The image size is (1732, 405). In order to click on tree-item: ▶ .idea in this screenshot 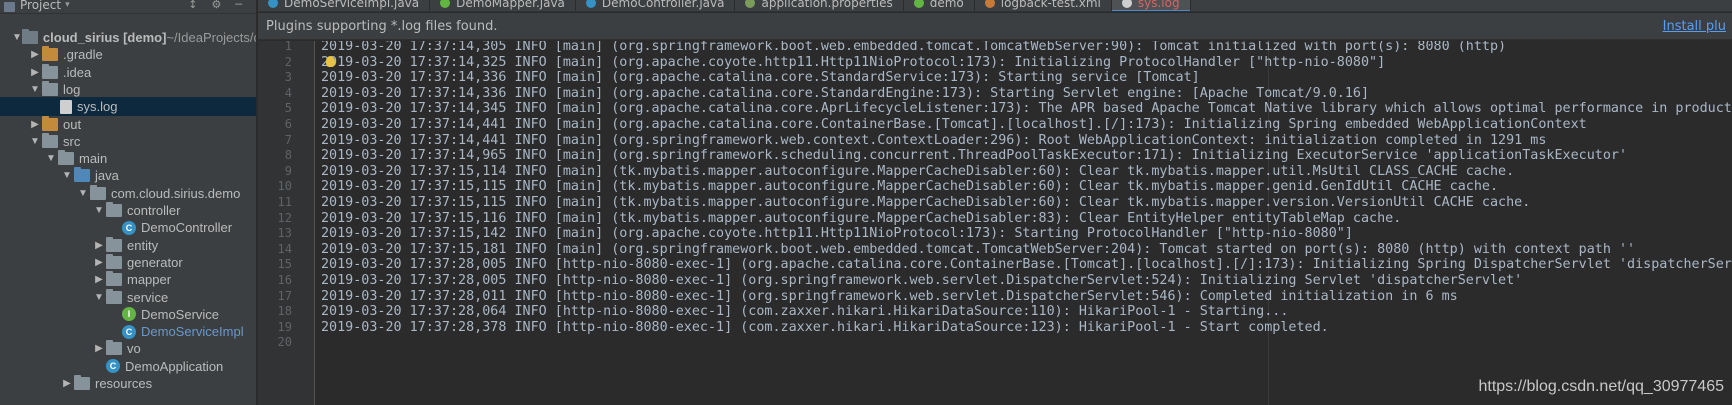, I will do `click(128, 72)`.